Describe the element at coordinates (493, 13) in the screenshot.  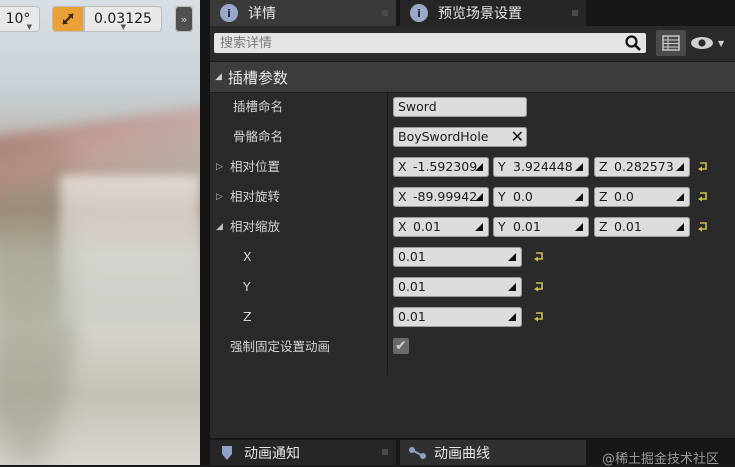
I see `tab-preview-scene-settings: i 预览场景设置` at that location.